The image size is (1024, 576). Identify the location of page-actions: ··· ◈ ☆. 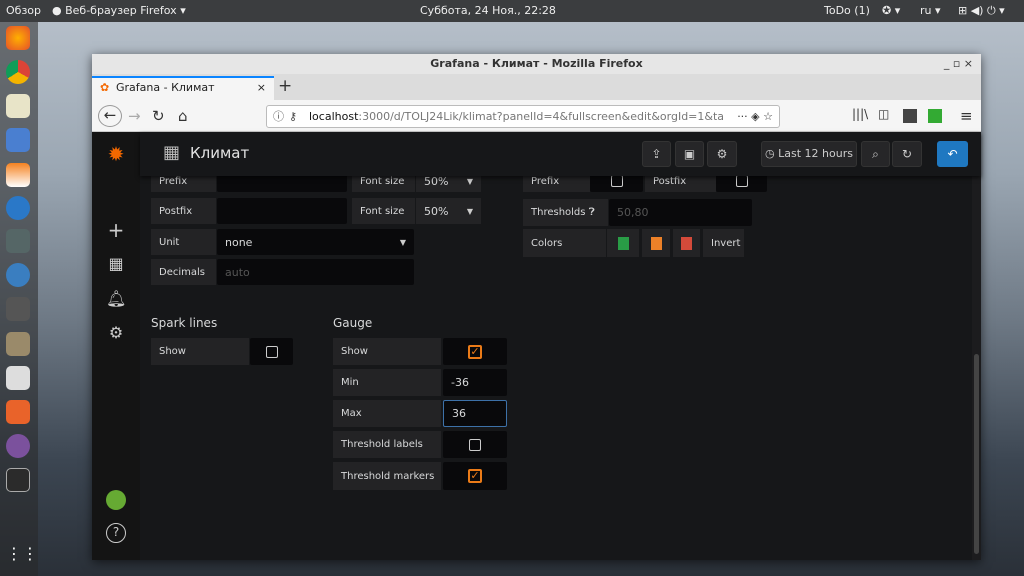
(752, 116).